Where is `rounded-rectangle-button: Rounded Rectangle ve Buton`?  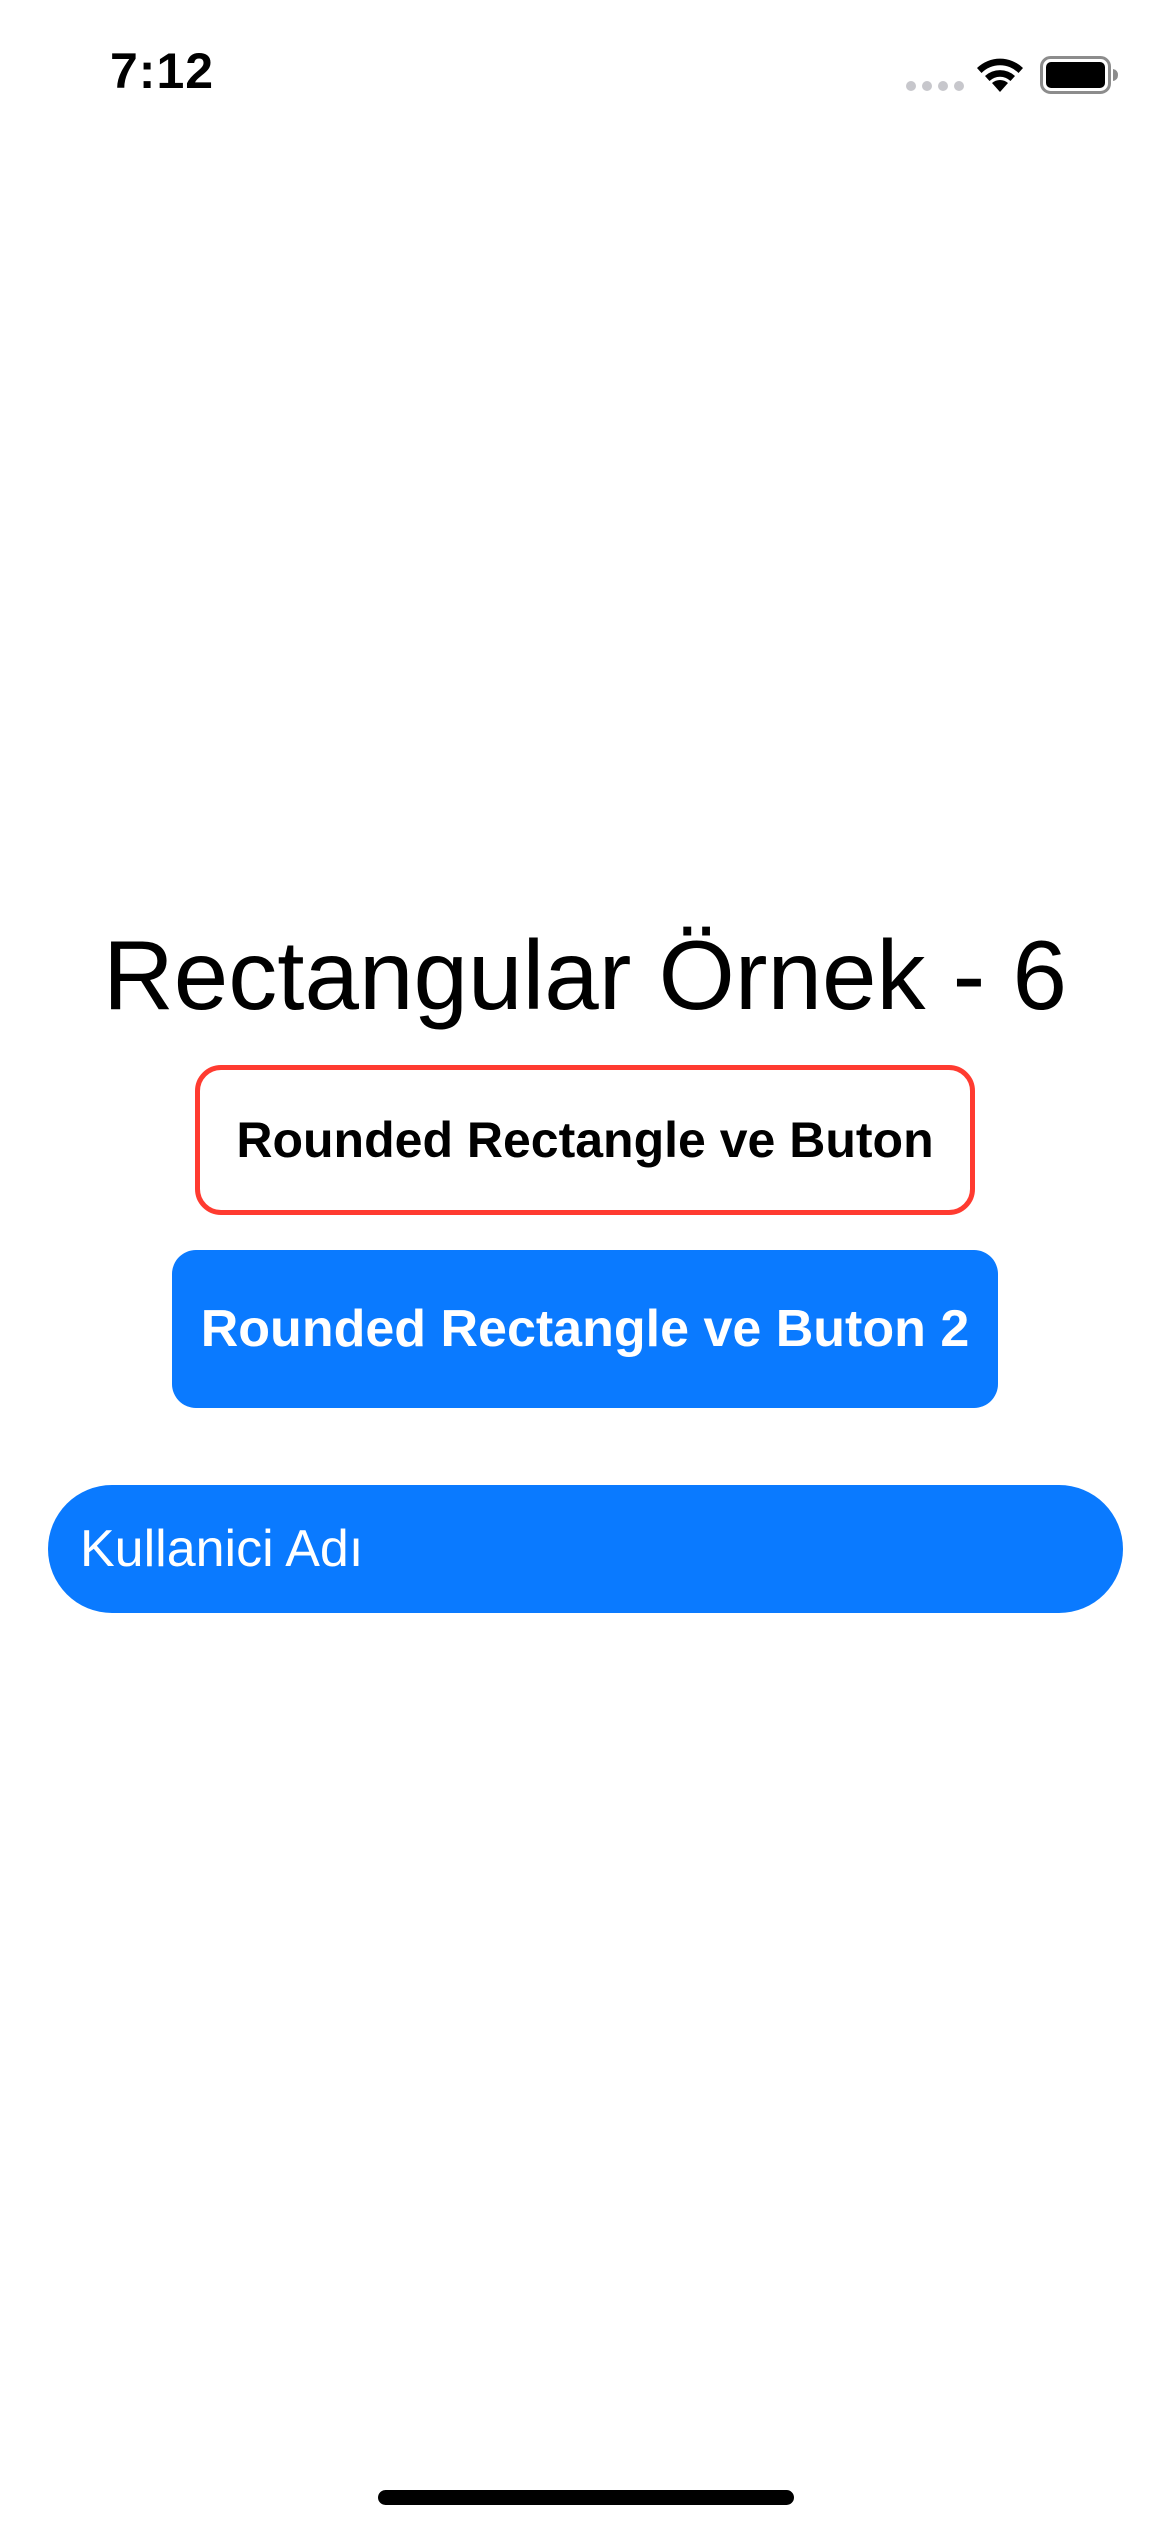
rounded-rectangle-button: Rounded Rectangle ve Buton is located at coordinates (585, 1140).